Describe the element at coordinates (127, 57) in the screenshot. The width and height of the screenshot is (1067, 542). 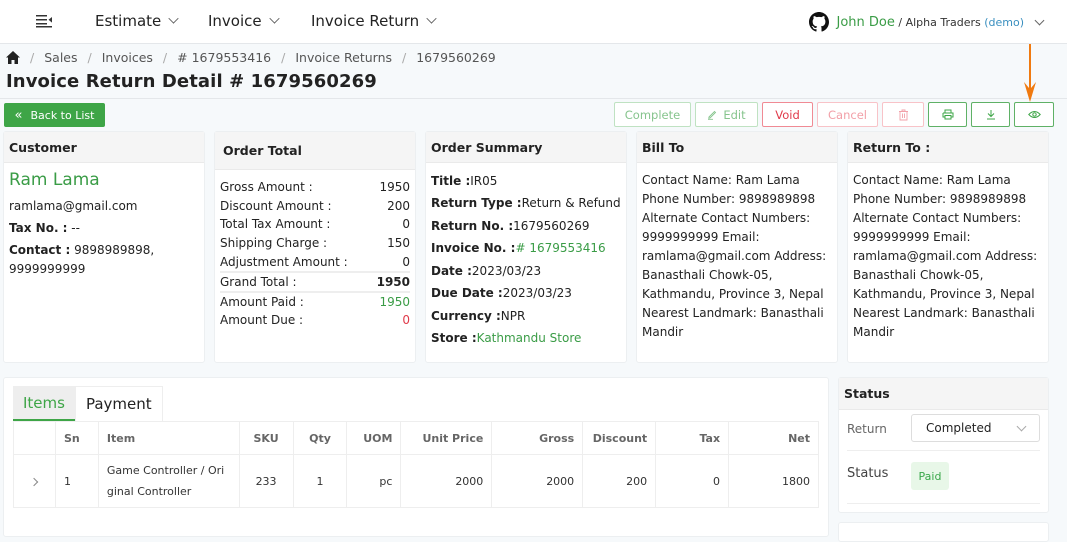
I see `breadcrumb-invoices: Invoices` at that location.